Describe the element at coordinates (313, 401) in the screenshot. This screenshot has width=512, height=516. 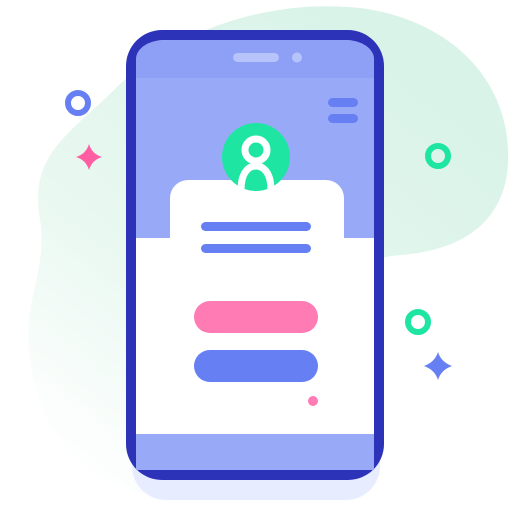
I see `pink-dot` at that location.